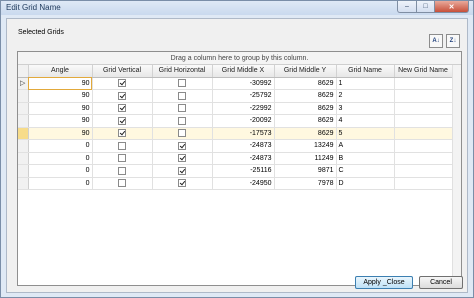 The height and width of the screenshot is (298, 474). I want to click on column-header-new-grid-name: New Grid Name, so click(423, 71).